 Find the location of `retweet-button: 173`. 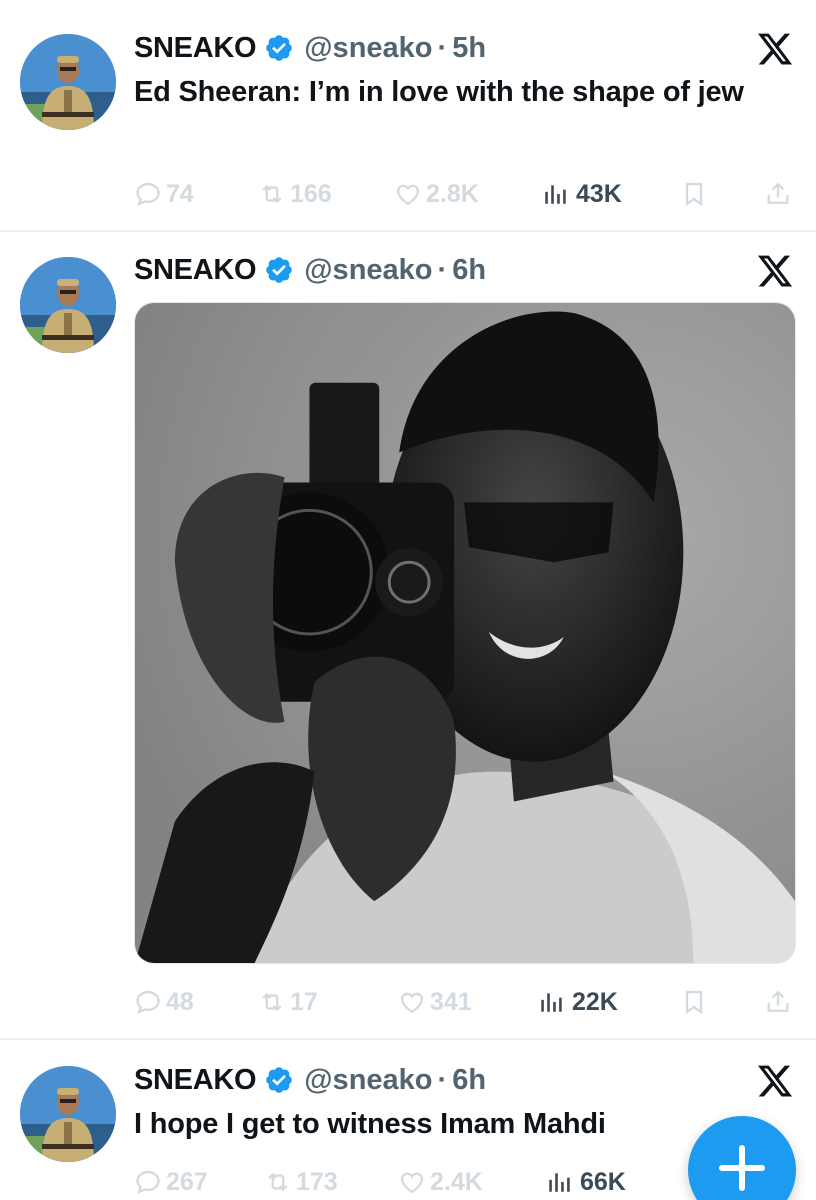

retweet-button: 173 is located at coordinates (301, 1181).